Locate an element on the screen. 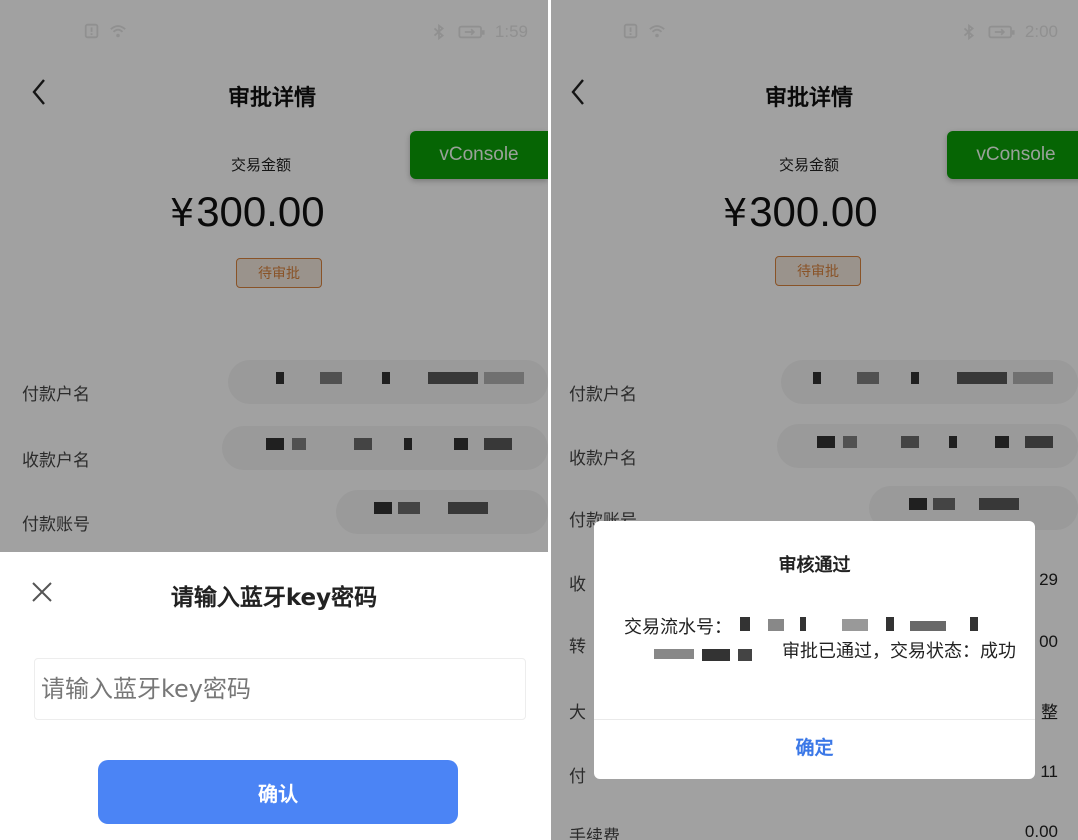 The height and width of the screenshot is (840, 1078). row-value: 整 is located at coordinates (1049, 712).